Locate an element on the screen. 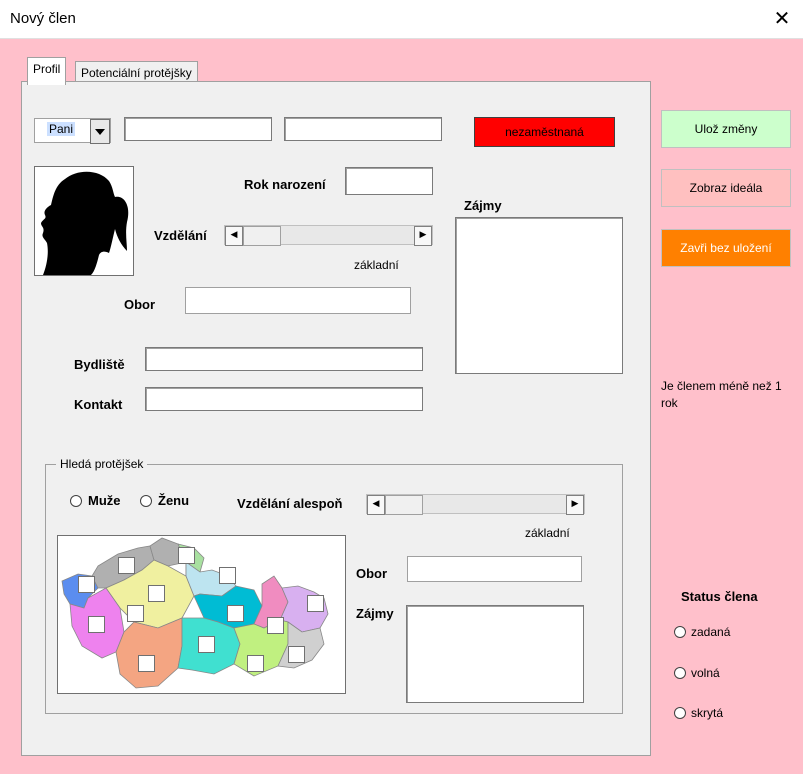  radio-women is located at coordinates (146, 501).